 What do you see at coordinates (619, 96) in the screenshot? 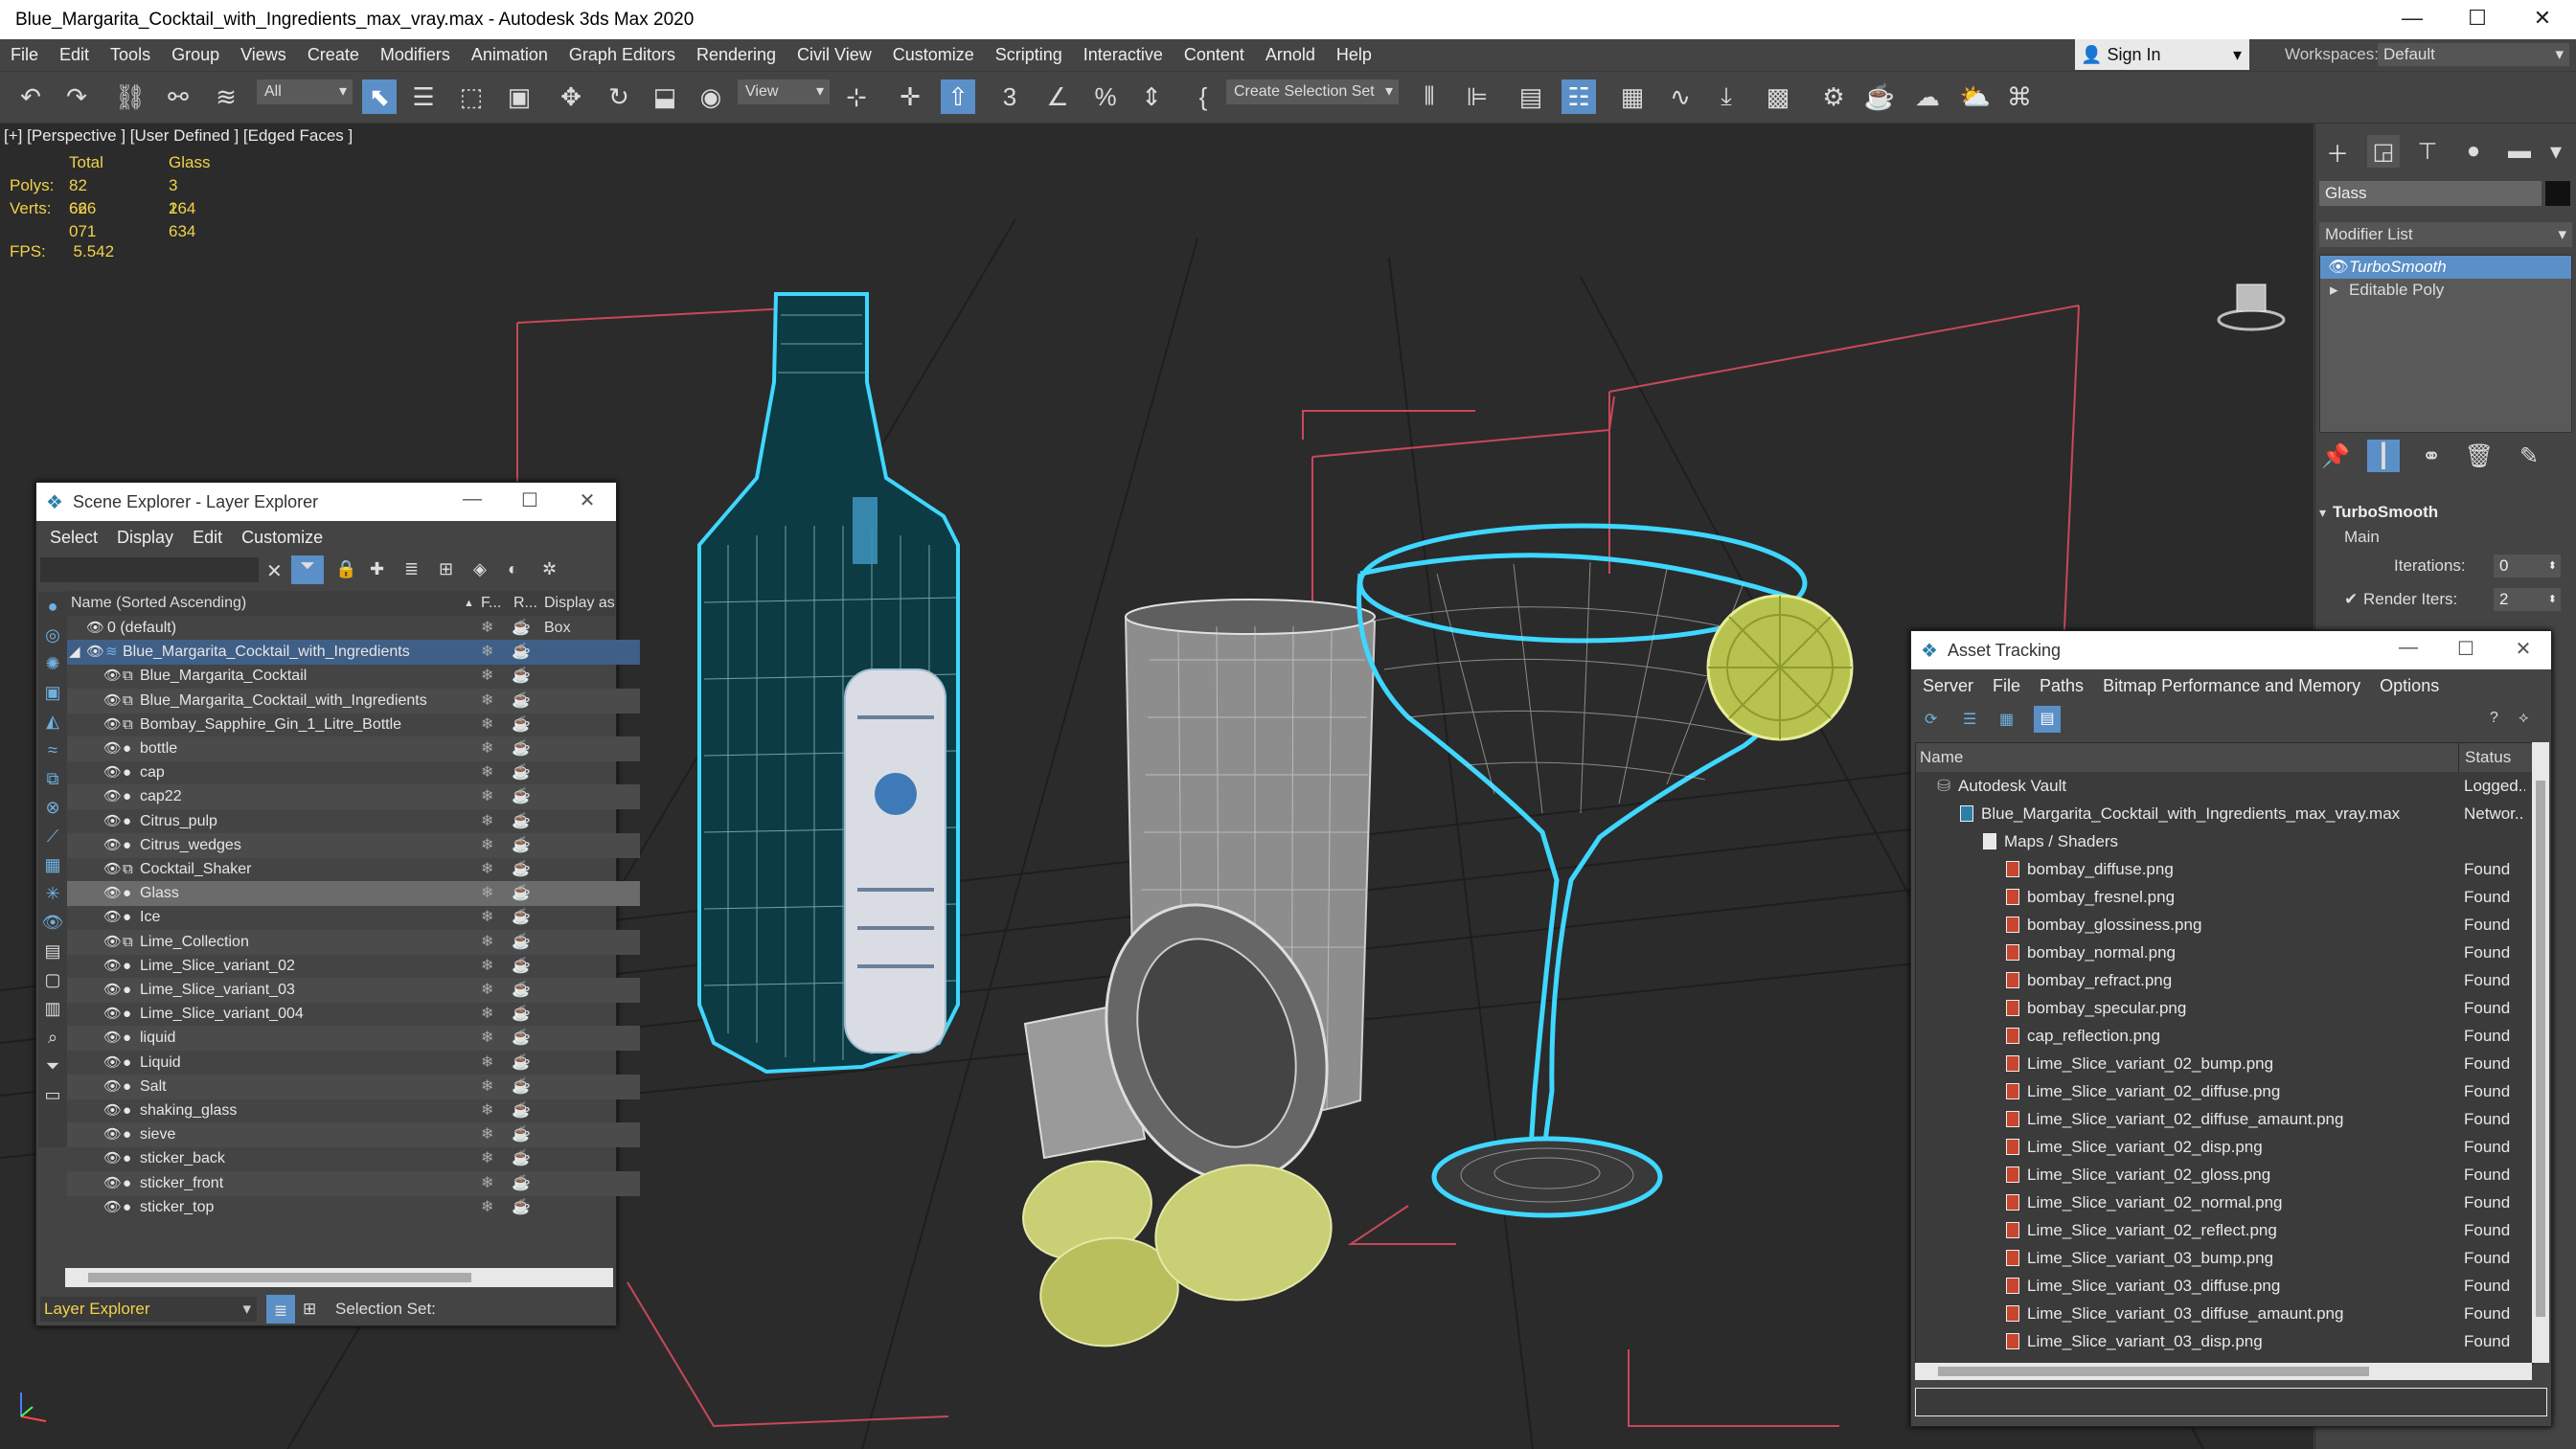
I see `rotate-icon: ↻` at bounding box center [619, 96].